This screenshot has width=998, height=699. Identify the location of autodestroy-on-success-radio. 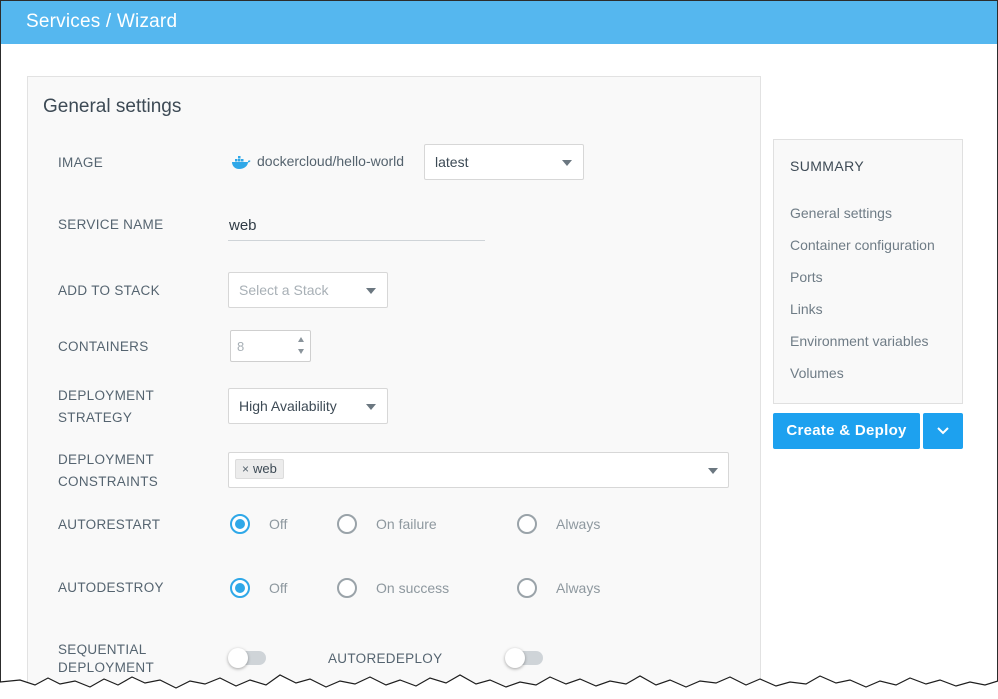
(347, 588).